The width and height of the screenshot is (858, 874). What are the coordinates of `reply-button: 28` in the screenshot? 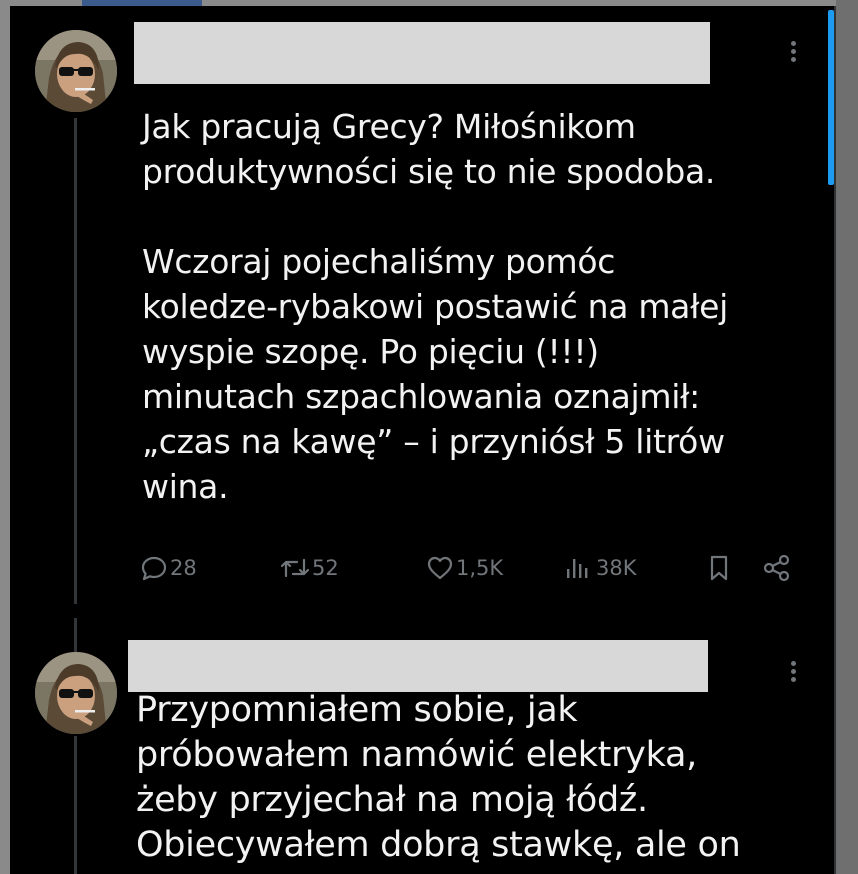 It's located at (168, 568).